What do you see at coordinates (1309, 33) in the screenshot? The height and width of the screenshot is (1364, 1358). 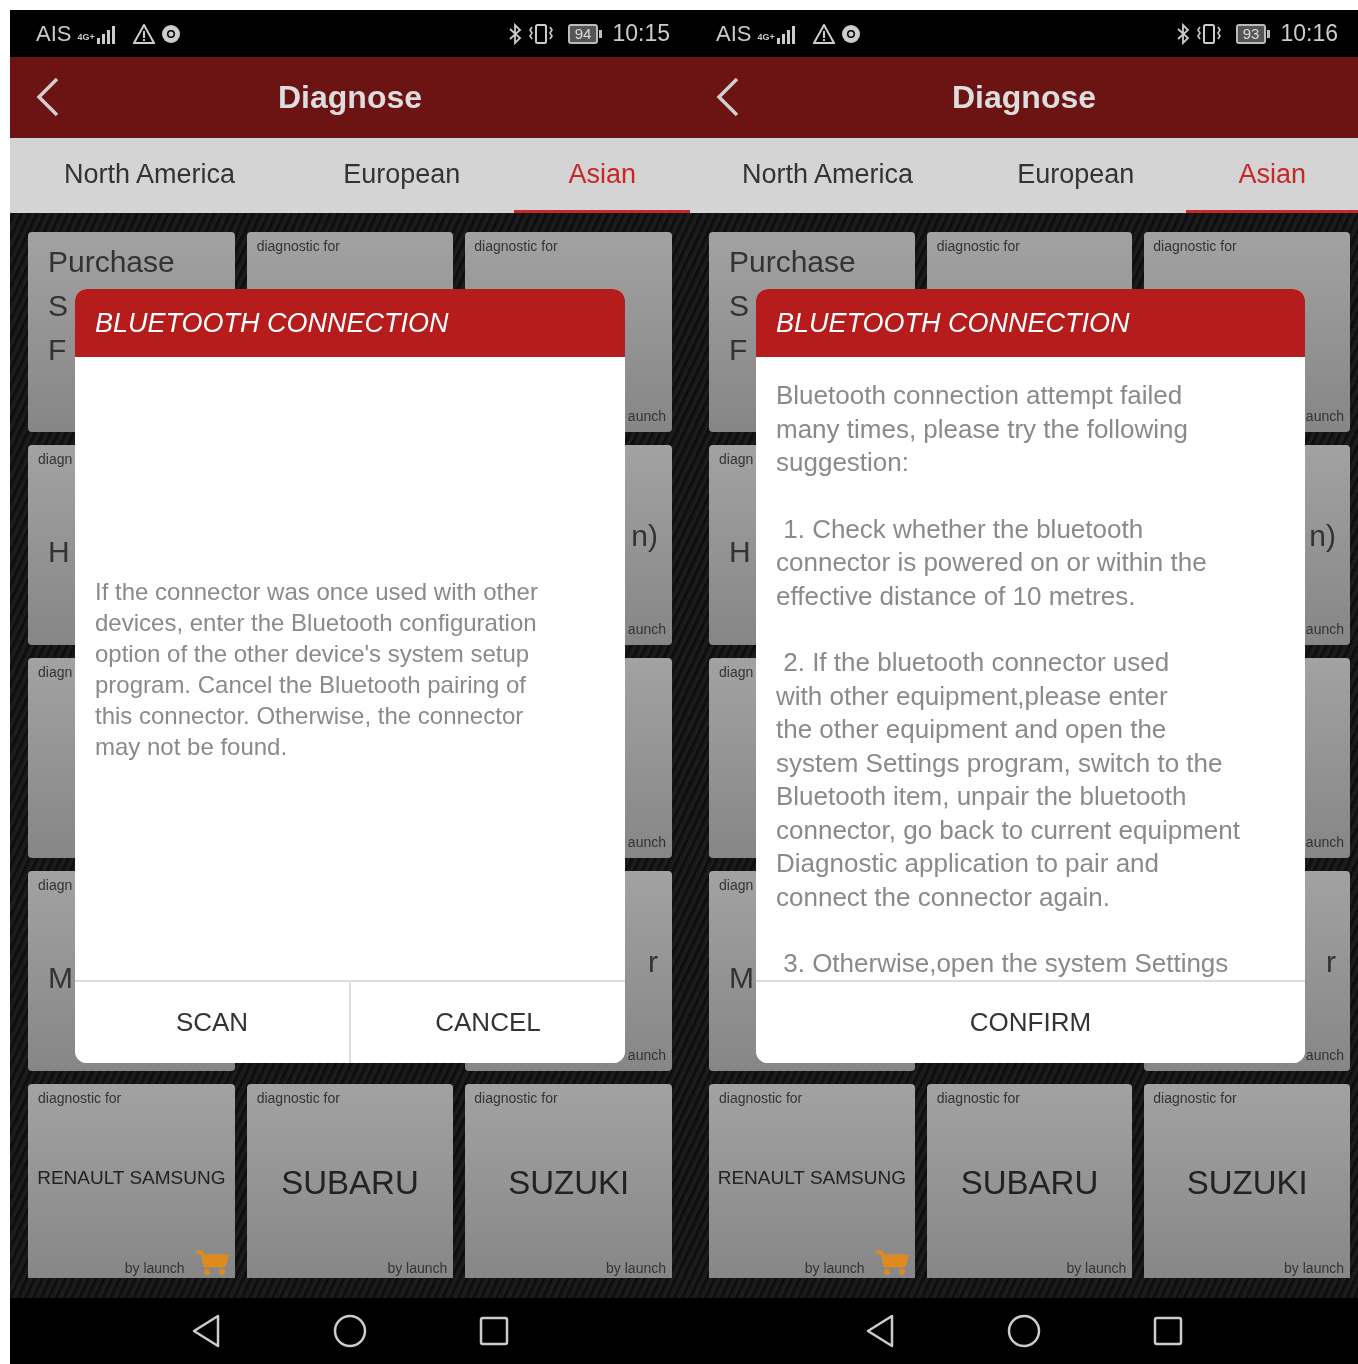 I see `clock-time: 10:16` at bounding box center [1309, 33].